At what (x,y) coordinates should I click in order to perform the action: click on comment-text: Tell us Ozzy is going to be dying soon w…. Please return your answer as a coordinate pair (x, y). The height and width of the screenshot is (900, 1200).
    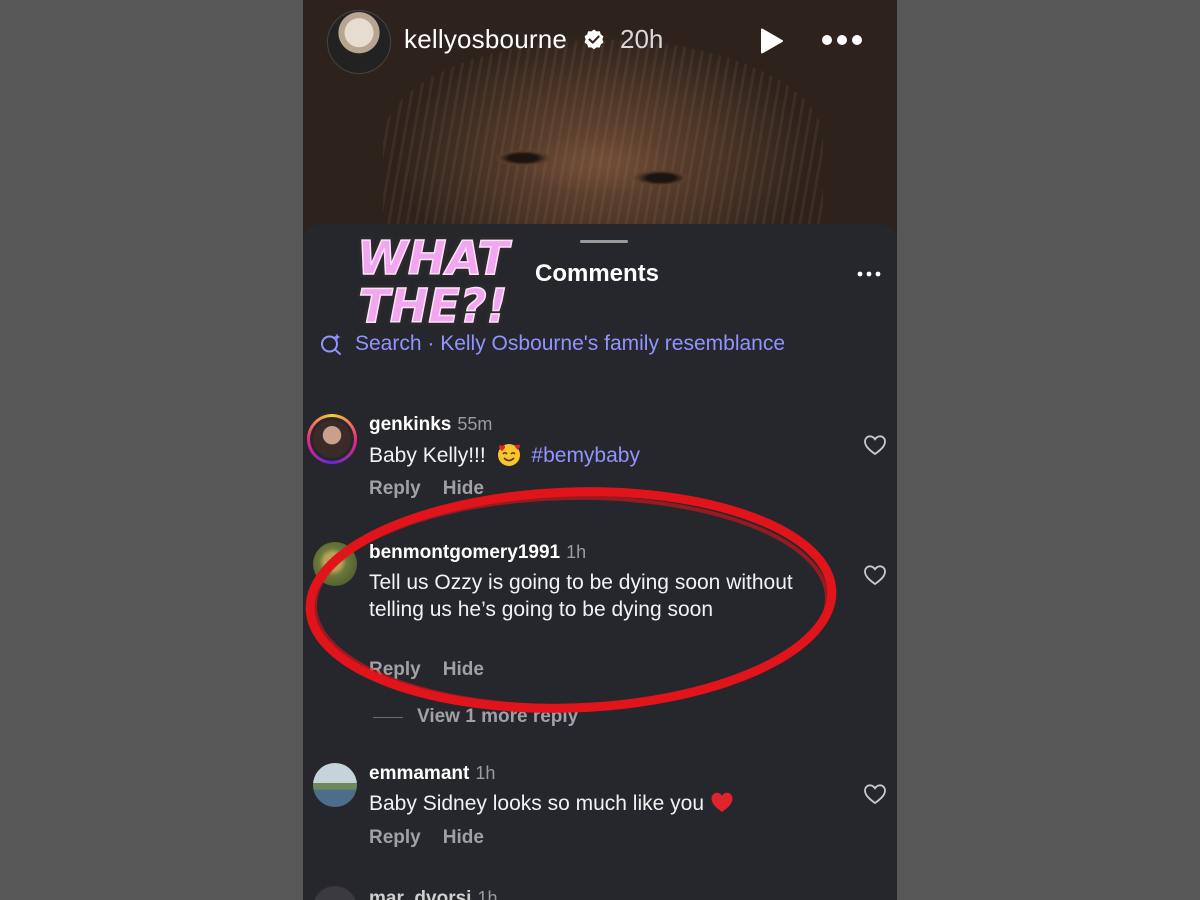
    Looking at the image, I should click on (581, 596).